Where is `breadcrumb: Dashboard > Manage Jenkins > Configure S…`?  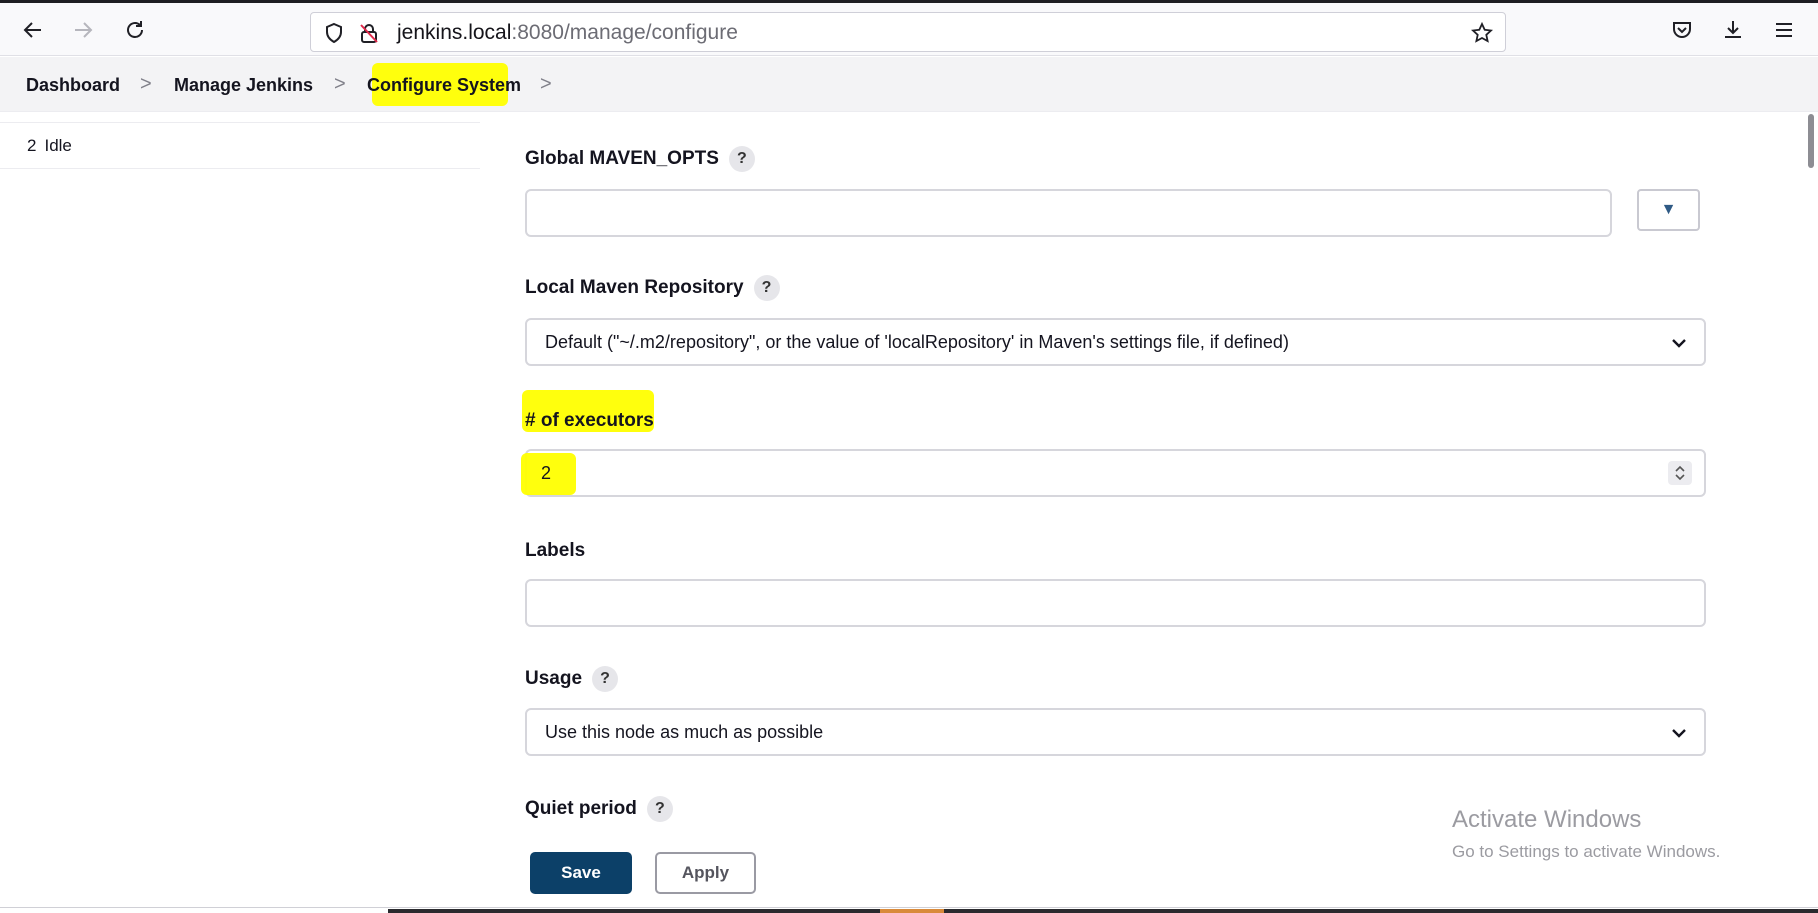 breadcrumb: Dashboard > Manage Jenkins > Configure S… is located at coordinates (909, 84).